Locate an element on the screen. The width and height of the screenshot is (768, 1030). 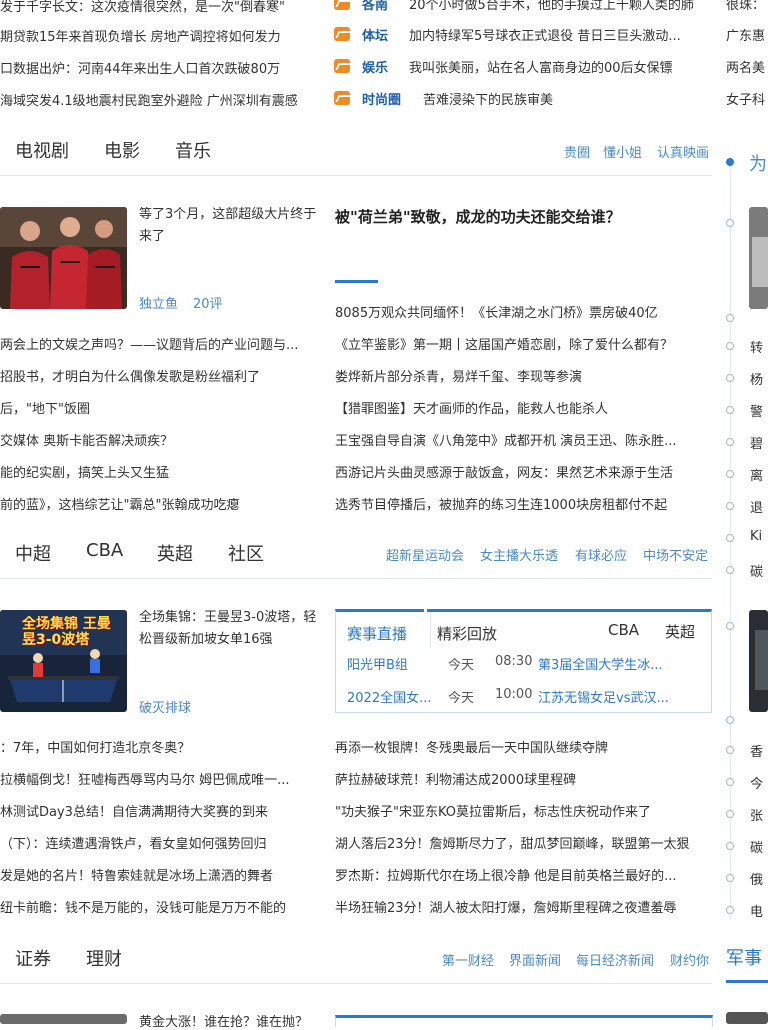
list-item: 发是她的名片！特鲁索娃就是冰场上潇洒的舞者 is located at coordinates (160, 874).